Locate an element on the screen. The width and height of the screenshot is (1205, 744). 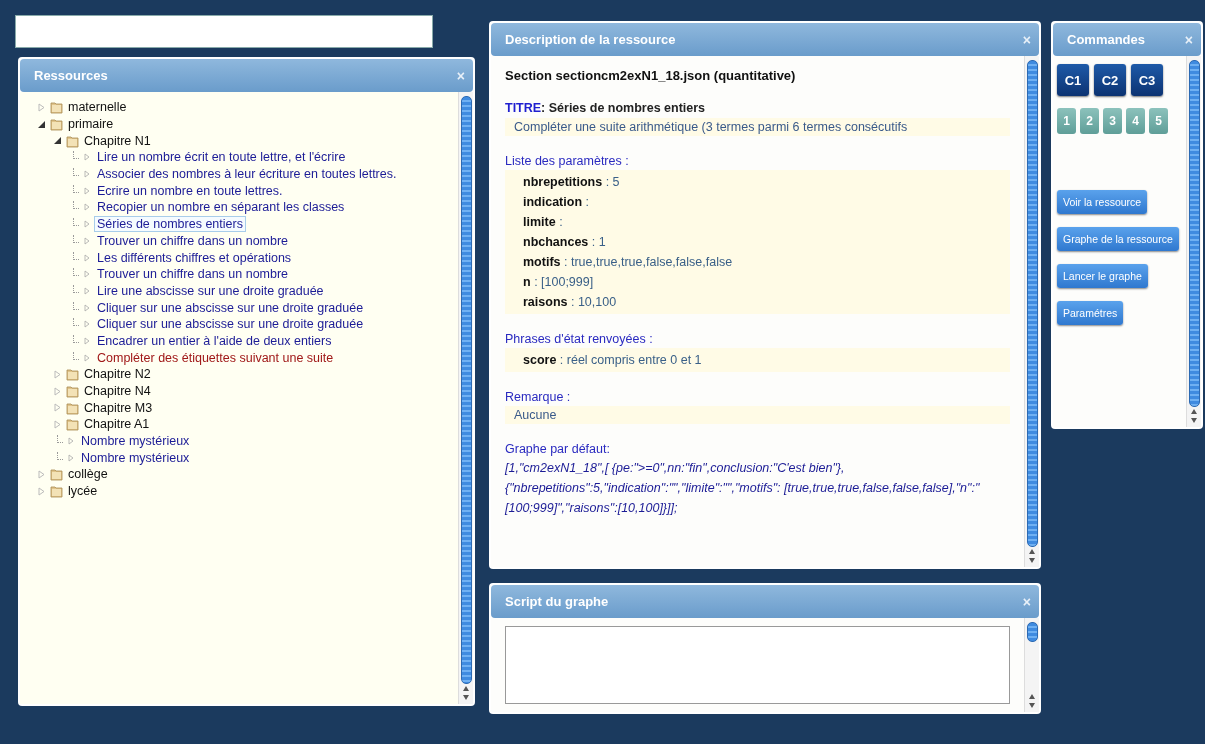
folder-label: Chapitre N2 is located at coordinates (117, 374).